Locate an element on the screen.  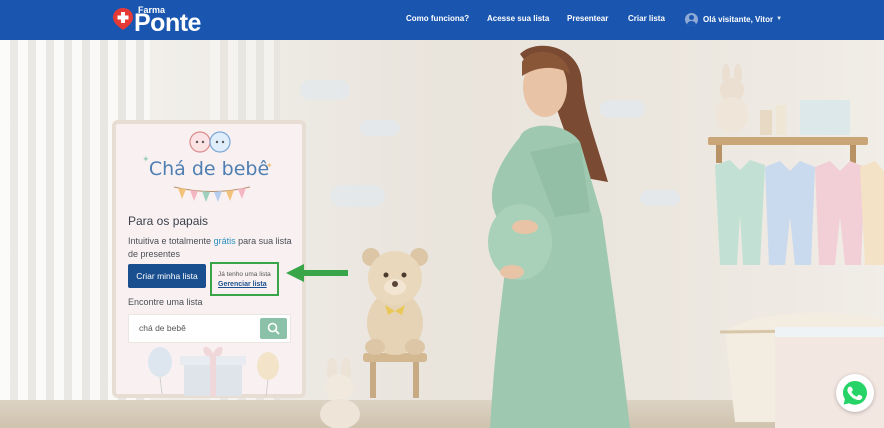
whatsapp-button is located at coordinates (855, 393).